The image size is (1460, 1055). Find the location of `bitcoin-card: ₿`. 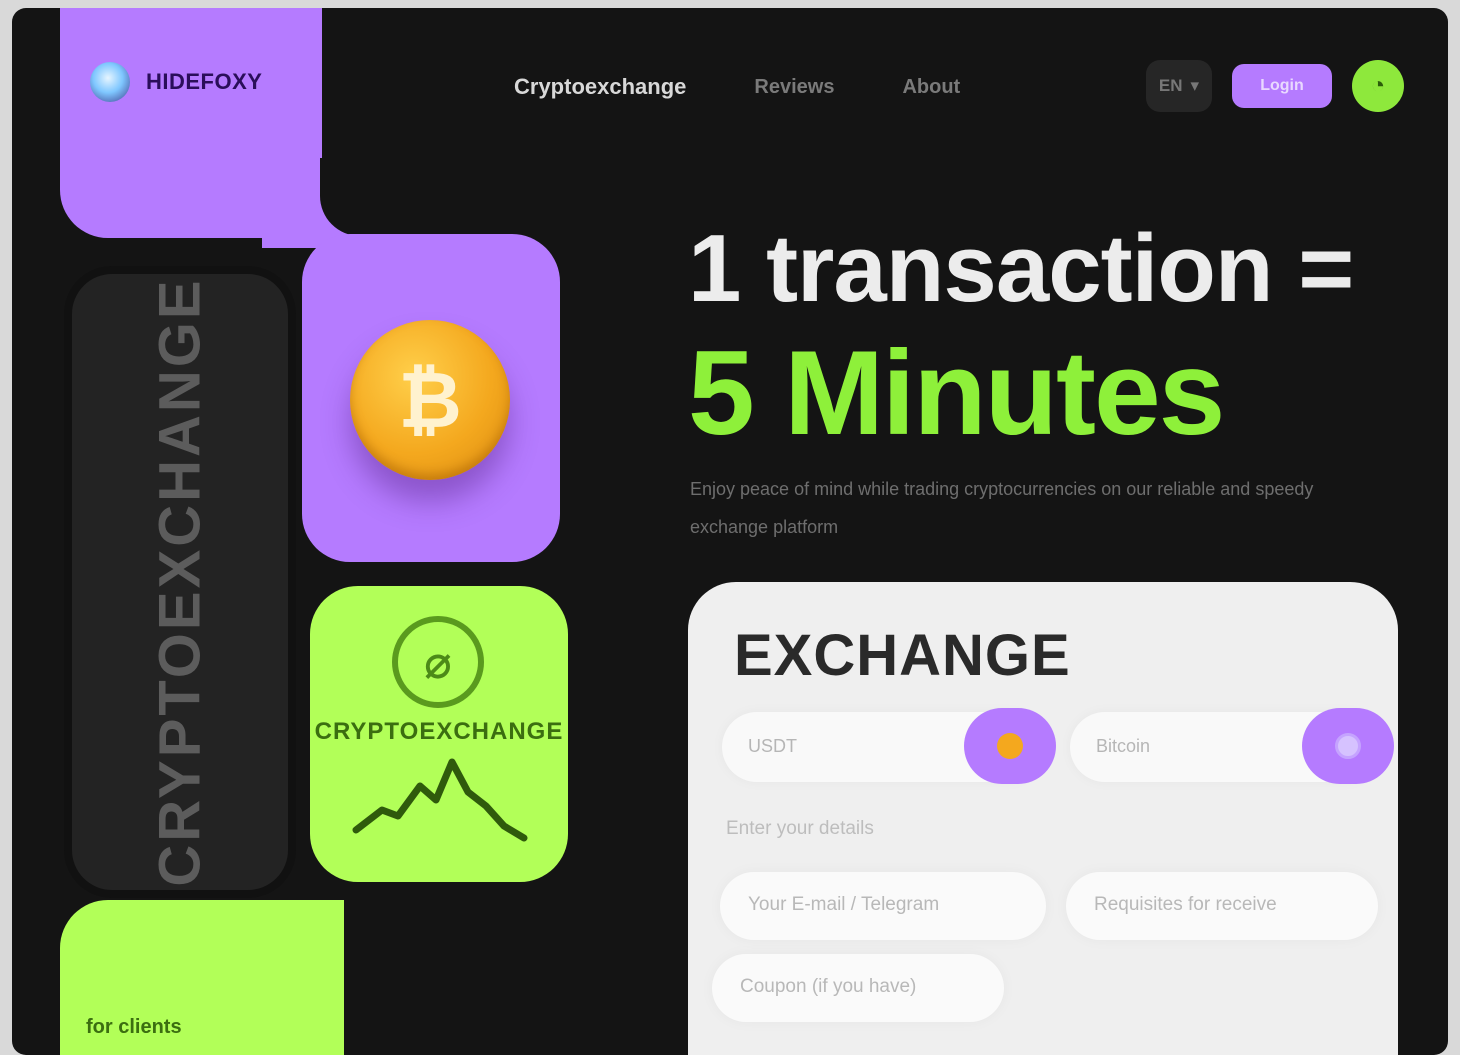

bitcoin-card: ₿ is located at coordinates (431, 398).